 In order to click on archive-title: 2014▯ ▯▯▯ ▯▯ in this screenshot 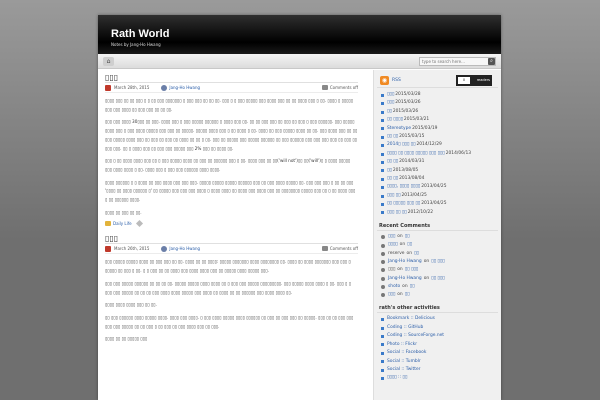, I will do `click(401, 145)`.